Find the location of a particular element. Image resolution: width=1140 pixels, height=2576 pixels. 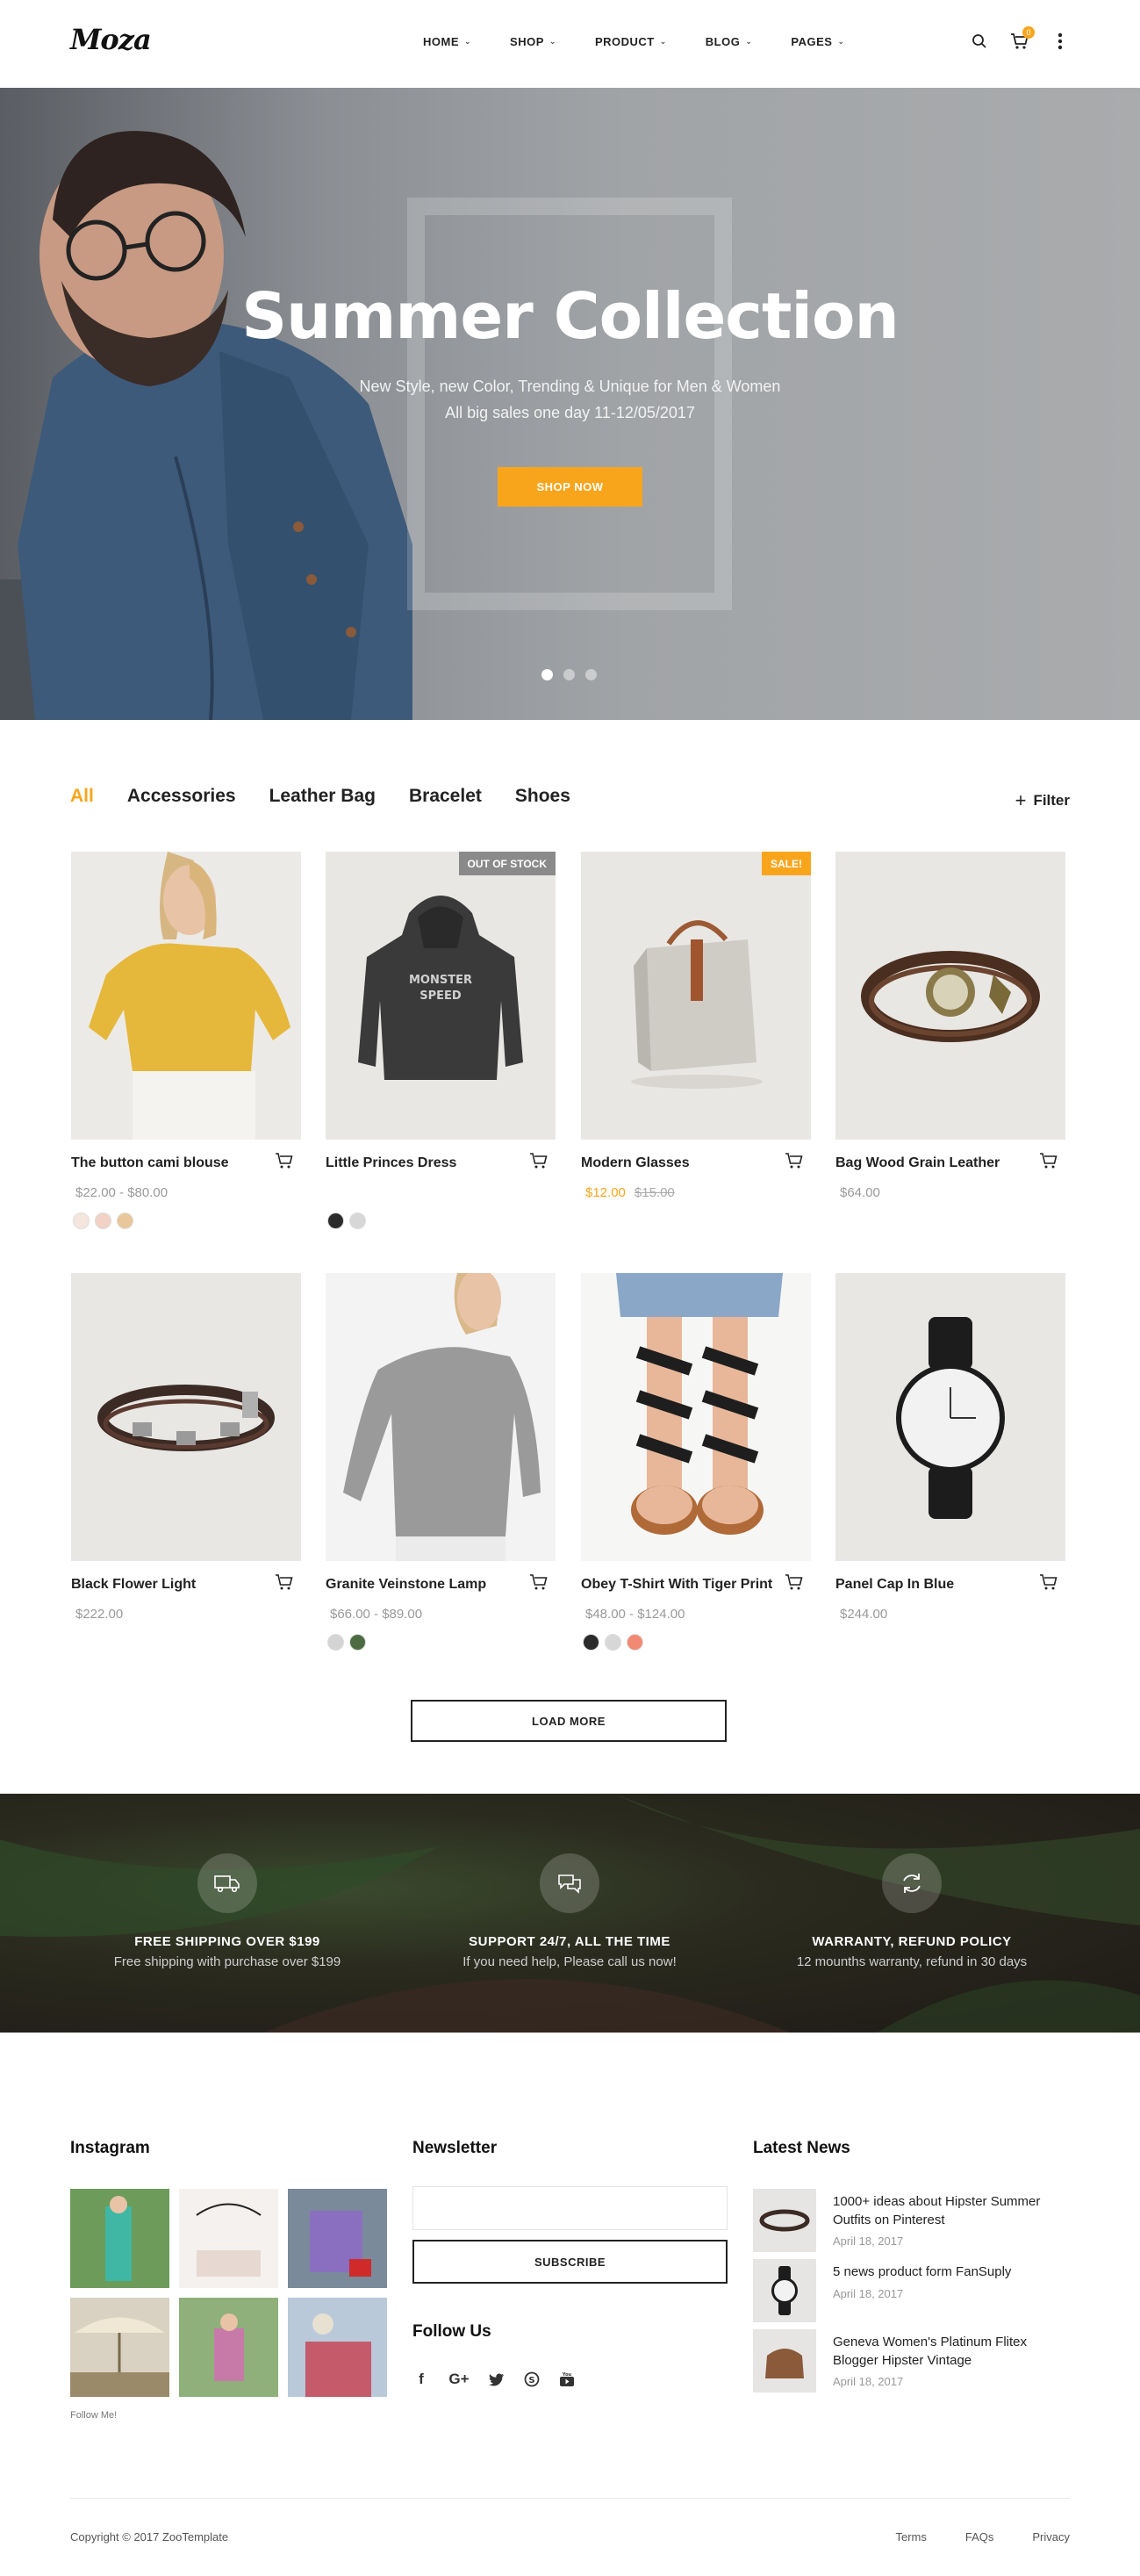

shop-now-button: SHOP NOW is located at coordinates (570, 487).